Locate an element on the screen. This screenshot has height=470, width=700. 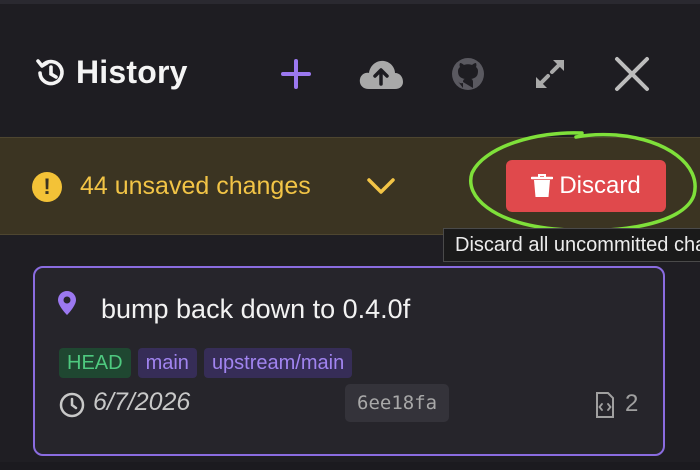
add-button is located at coordinates (296, 74).